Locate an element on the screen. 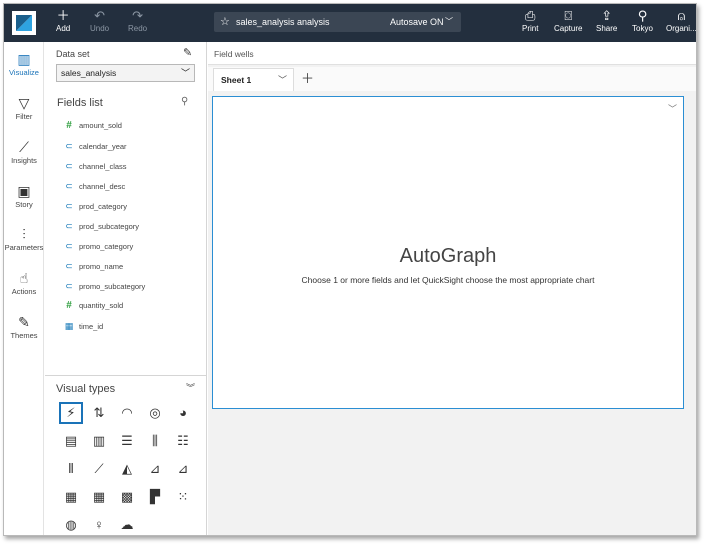 Image resolution: width=704 pixels, height=544 pixels. print-button: ⎙ Print is located at coordinates (530, 20).